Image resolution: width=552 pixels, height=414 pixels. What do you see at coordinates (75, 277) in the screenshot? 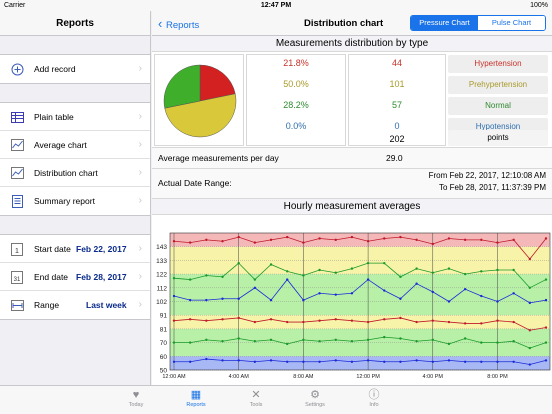
I see `end-date-selector: 31 End date Feb 28, 2017 ›` at bounding box center [75, 277].